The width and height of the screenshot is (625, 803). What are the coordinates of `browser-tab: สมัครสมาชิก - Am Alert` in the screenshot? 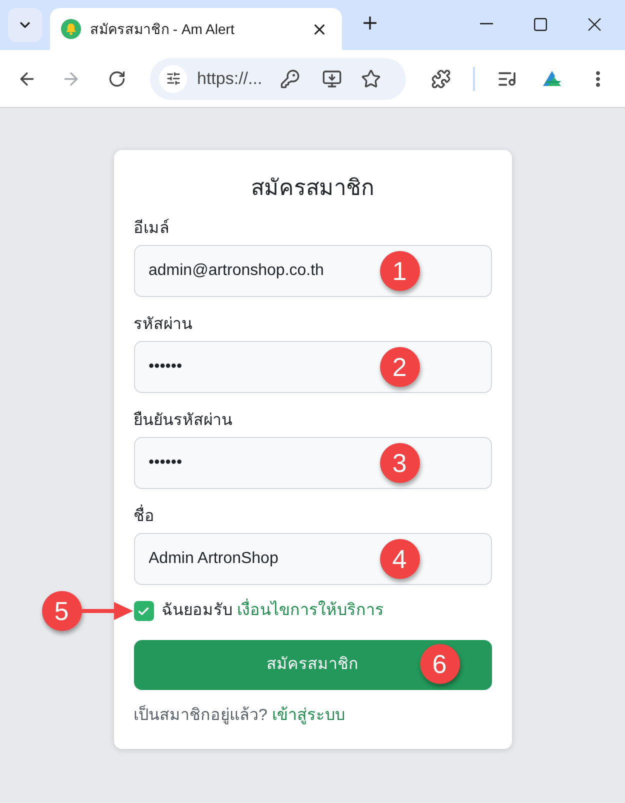 It's located at (196, 29).